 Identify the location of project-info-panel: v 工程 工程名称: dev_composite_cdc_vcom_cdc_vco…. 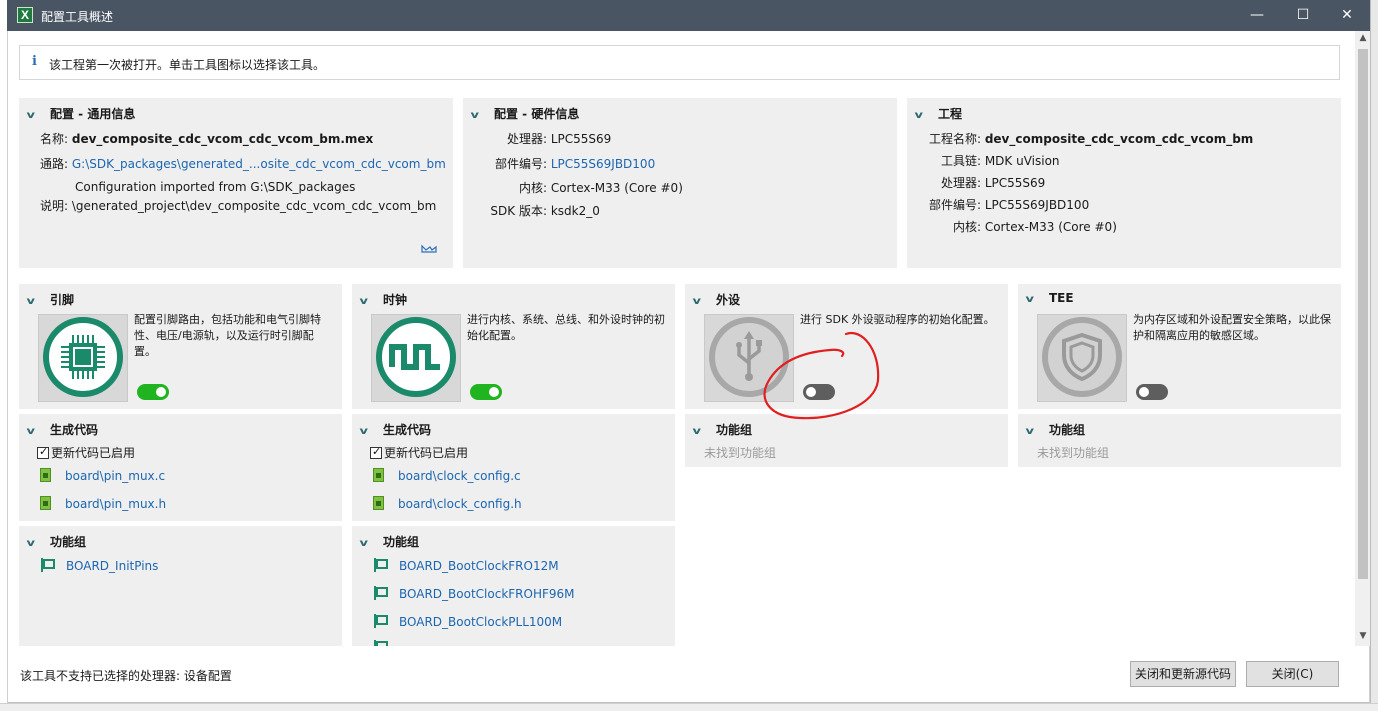
(1124, 183).